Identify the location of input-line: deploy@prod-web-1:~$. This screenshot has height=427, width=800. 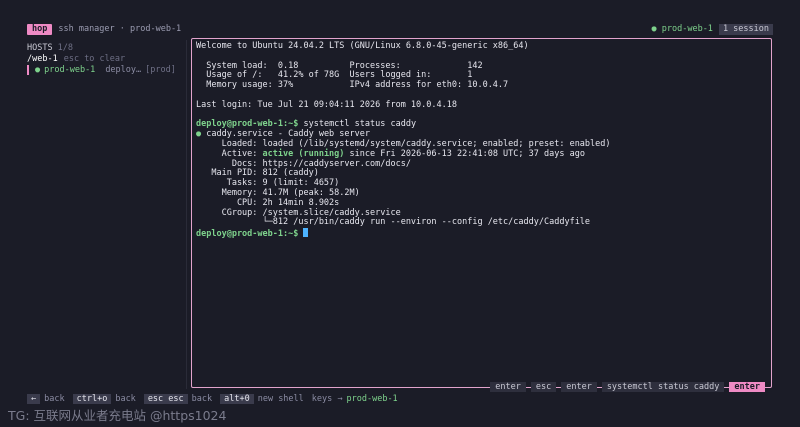
(481, 234).